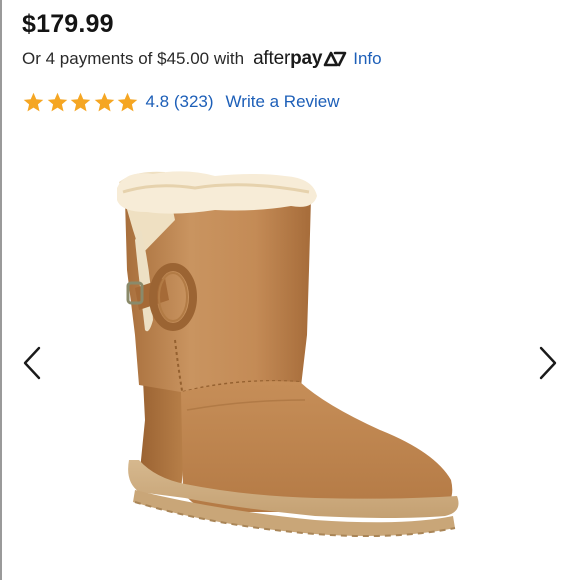 This screenshot has width=580, height=580. I want to click on product-price: $179.99, so click(68, 24).